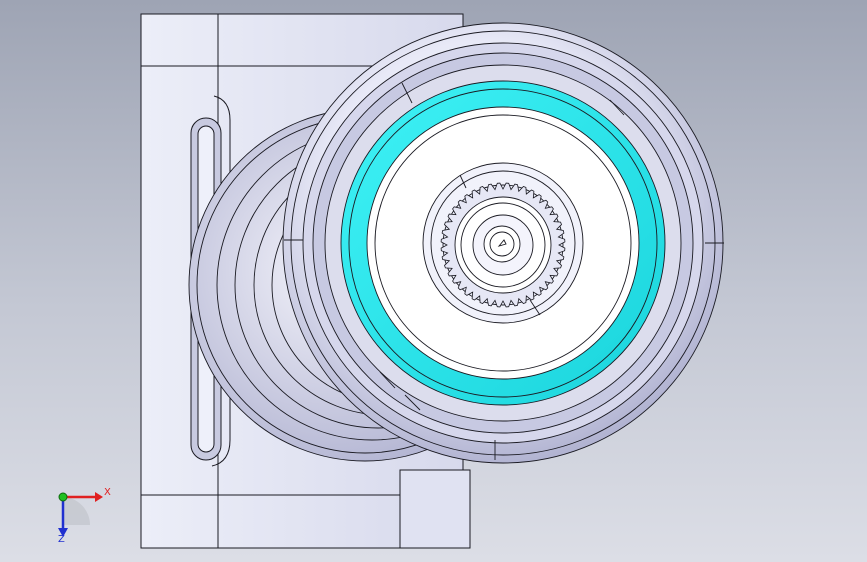 Image resolution: width=867 pixels, height=562 pixels. I want to click on coordinate-triad, so click(80, 514).